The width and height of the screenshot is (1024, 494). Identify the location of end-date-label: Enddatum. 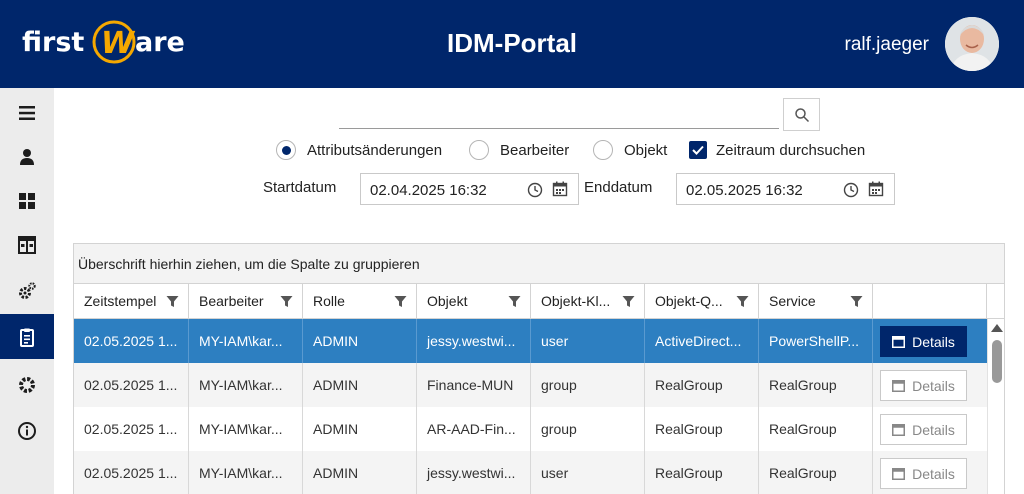
(618, 187).